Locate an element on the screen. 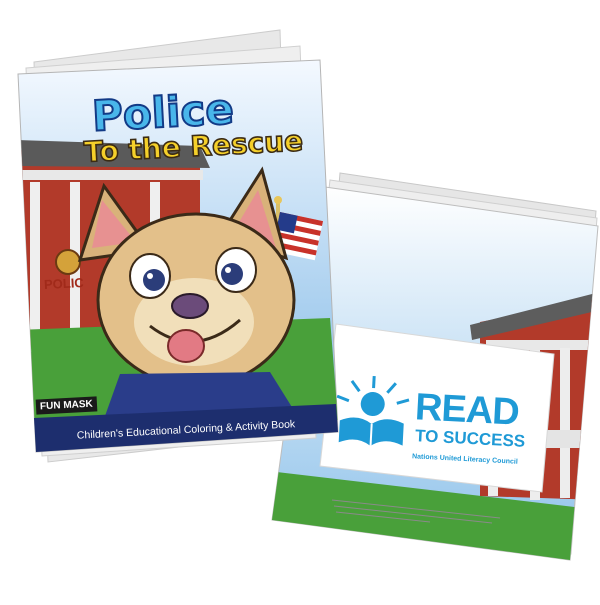 This screenshot has height=605, width=600. building-sign: POLIC is located at coordinates (64, 283).